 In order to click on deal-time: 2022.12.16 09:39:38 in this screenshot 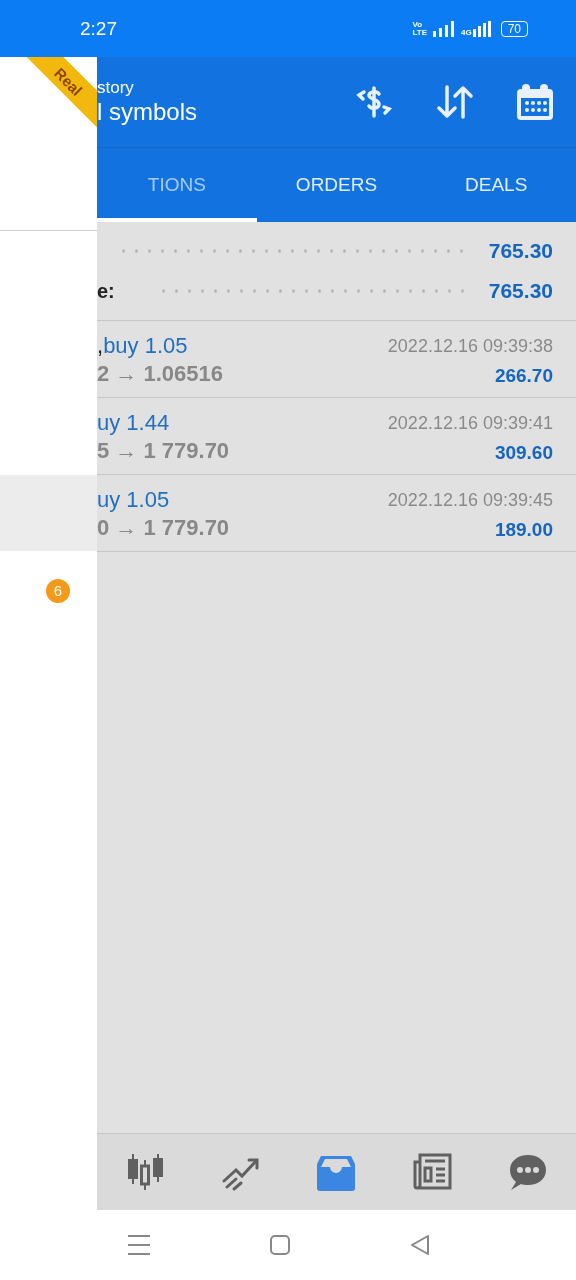, I will do `click(470, 346)`.